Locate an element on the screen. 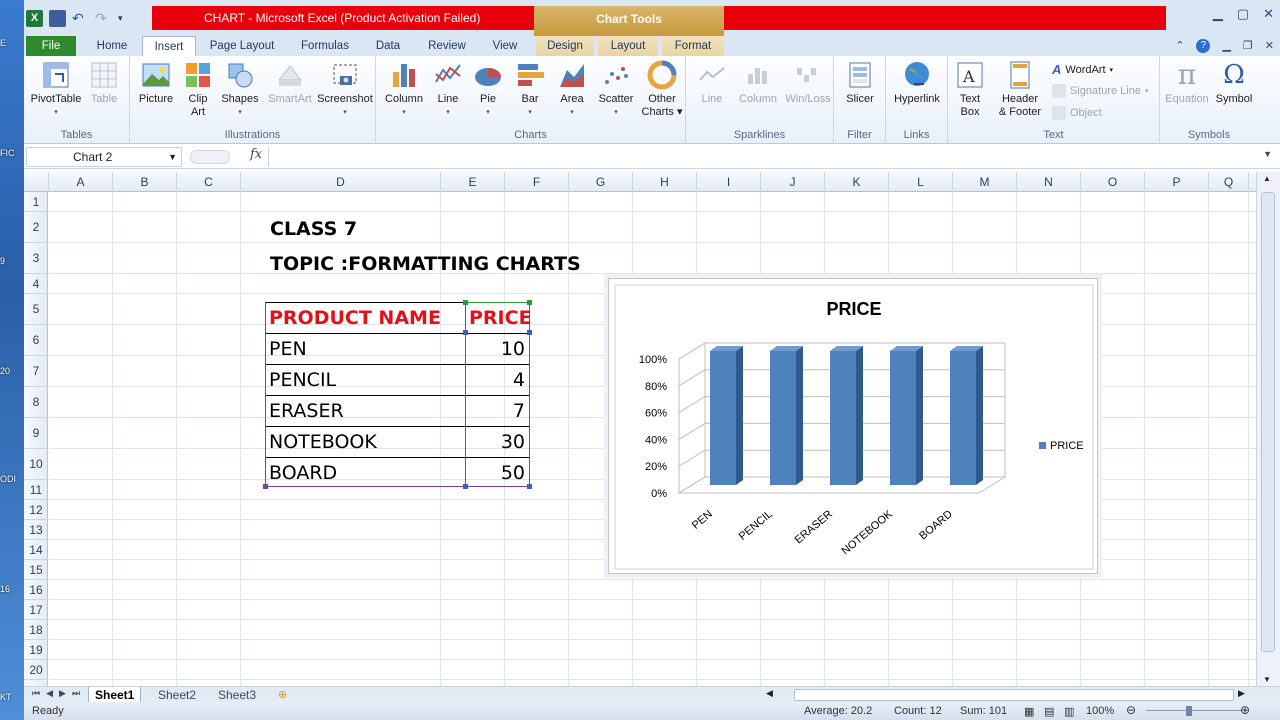 The image size is (1280, 720). column-header-d: D is located at coordinates (341, 182).